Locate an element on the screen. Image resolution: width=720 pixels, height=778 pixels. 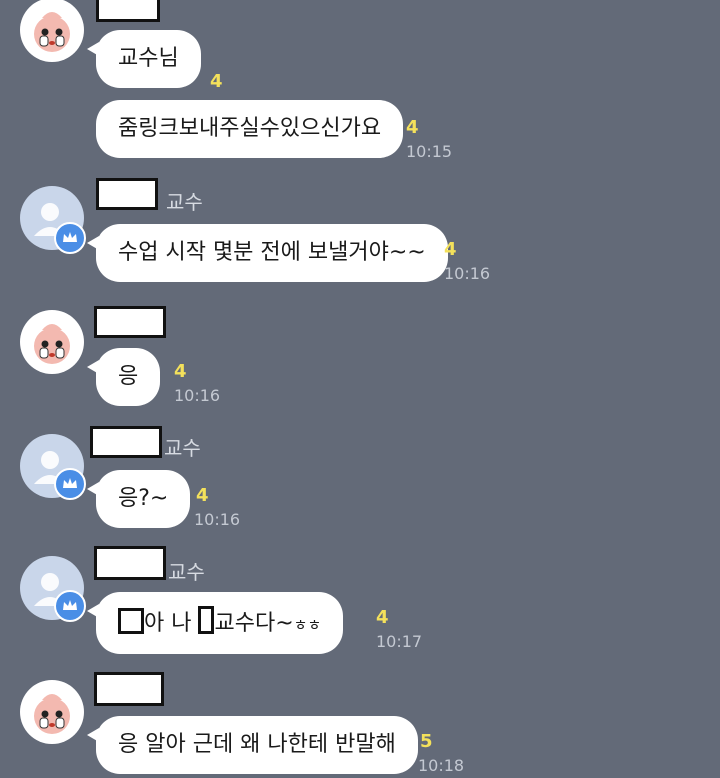
message-text: 응 is located at coordinates (128, 376).